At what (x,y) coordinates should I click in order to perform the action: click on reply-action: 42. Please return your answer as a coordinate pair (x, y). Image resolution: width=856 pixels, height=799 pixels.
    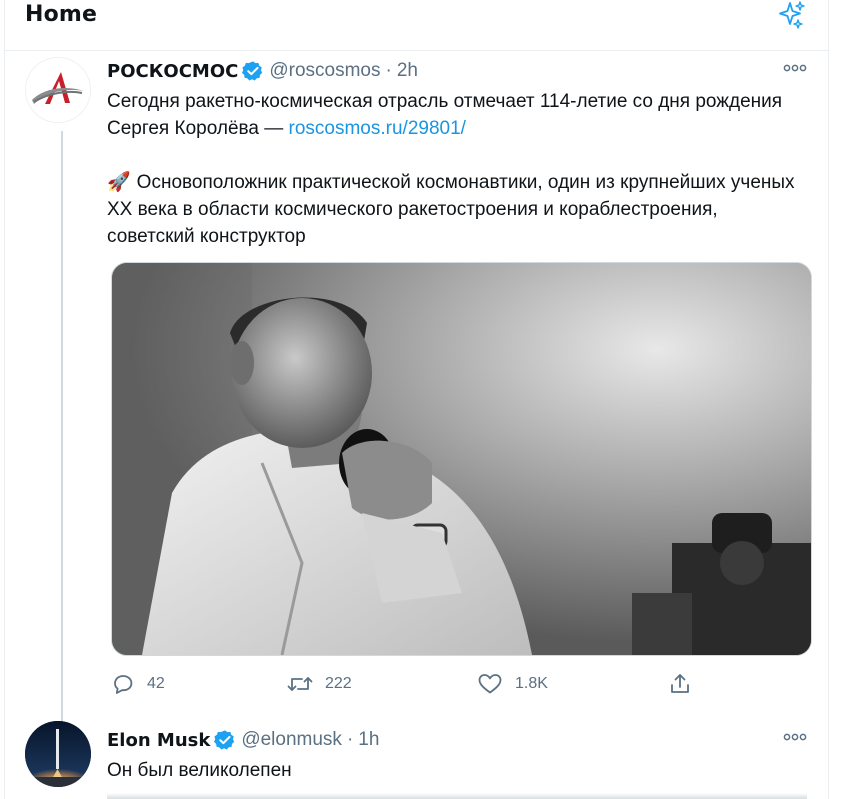
    Looking at the image, I should click on (138, 684).